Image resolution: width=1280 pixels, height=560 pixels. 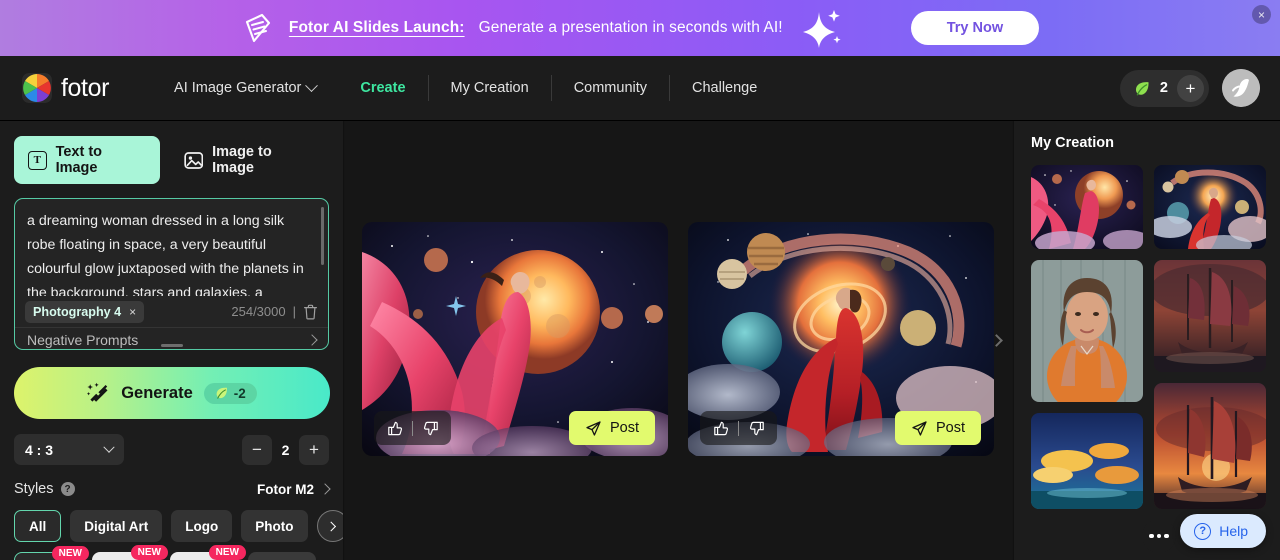 What do you see at coordinates (314, 449) in the screenshot?
I see `increase-count-button: +` at bounding box center [314, 449].